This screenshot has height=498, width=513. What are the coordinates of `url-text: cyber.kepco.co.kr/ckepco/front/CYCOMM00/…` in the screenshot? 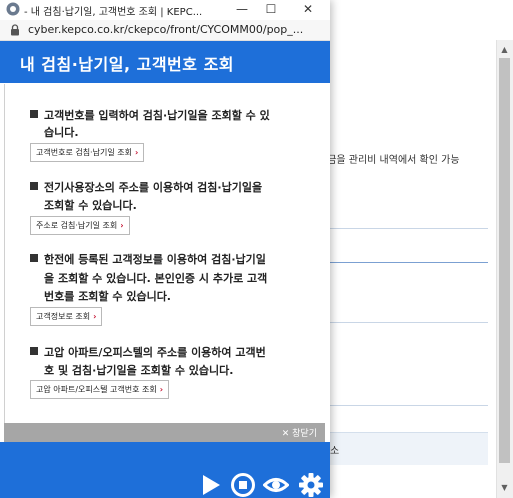 It's located at (165, 29).